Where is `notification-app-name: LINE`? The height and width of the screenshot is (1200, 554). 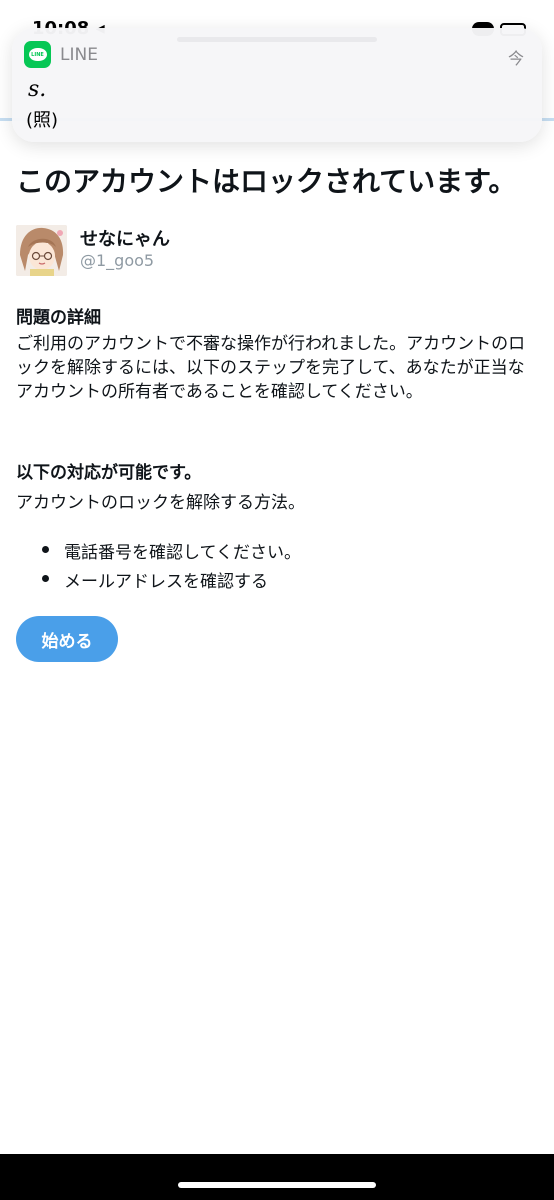
notification-app-name: LINE is located at coordinates (79, 55).